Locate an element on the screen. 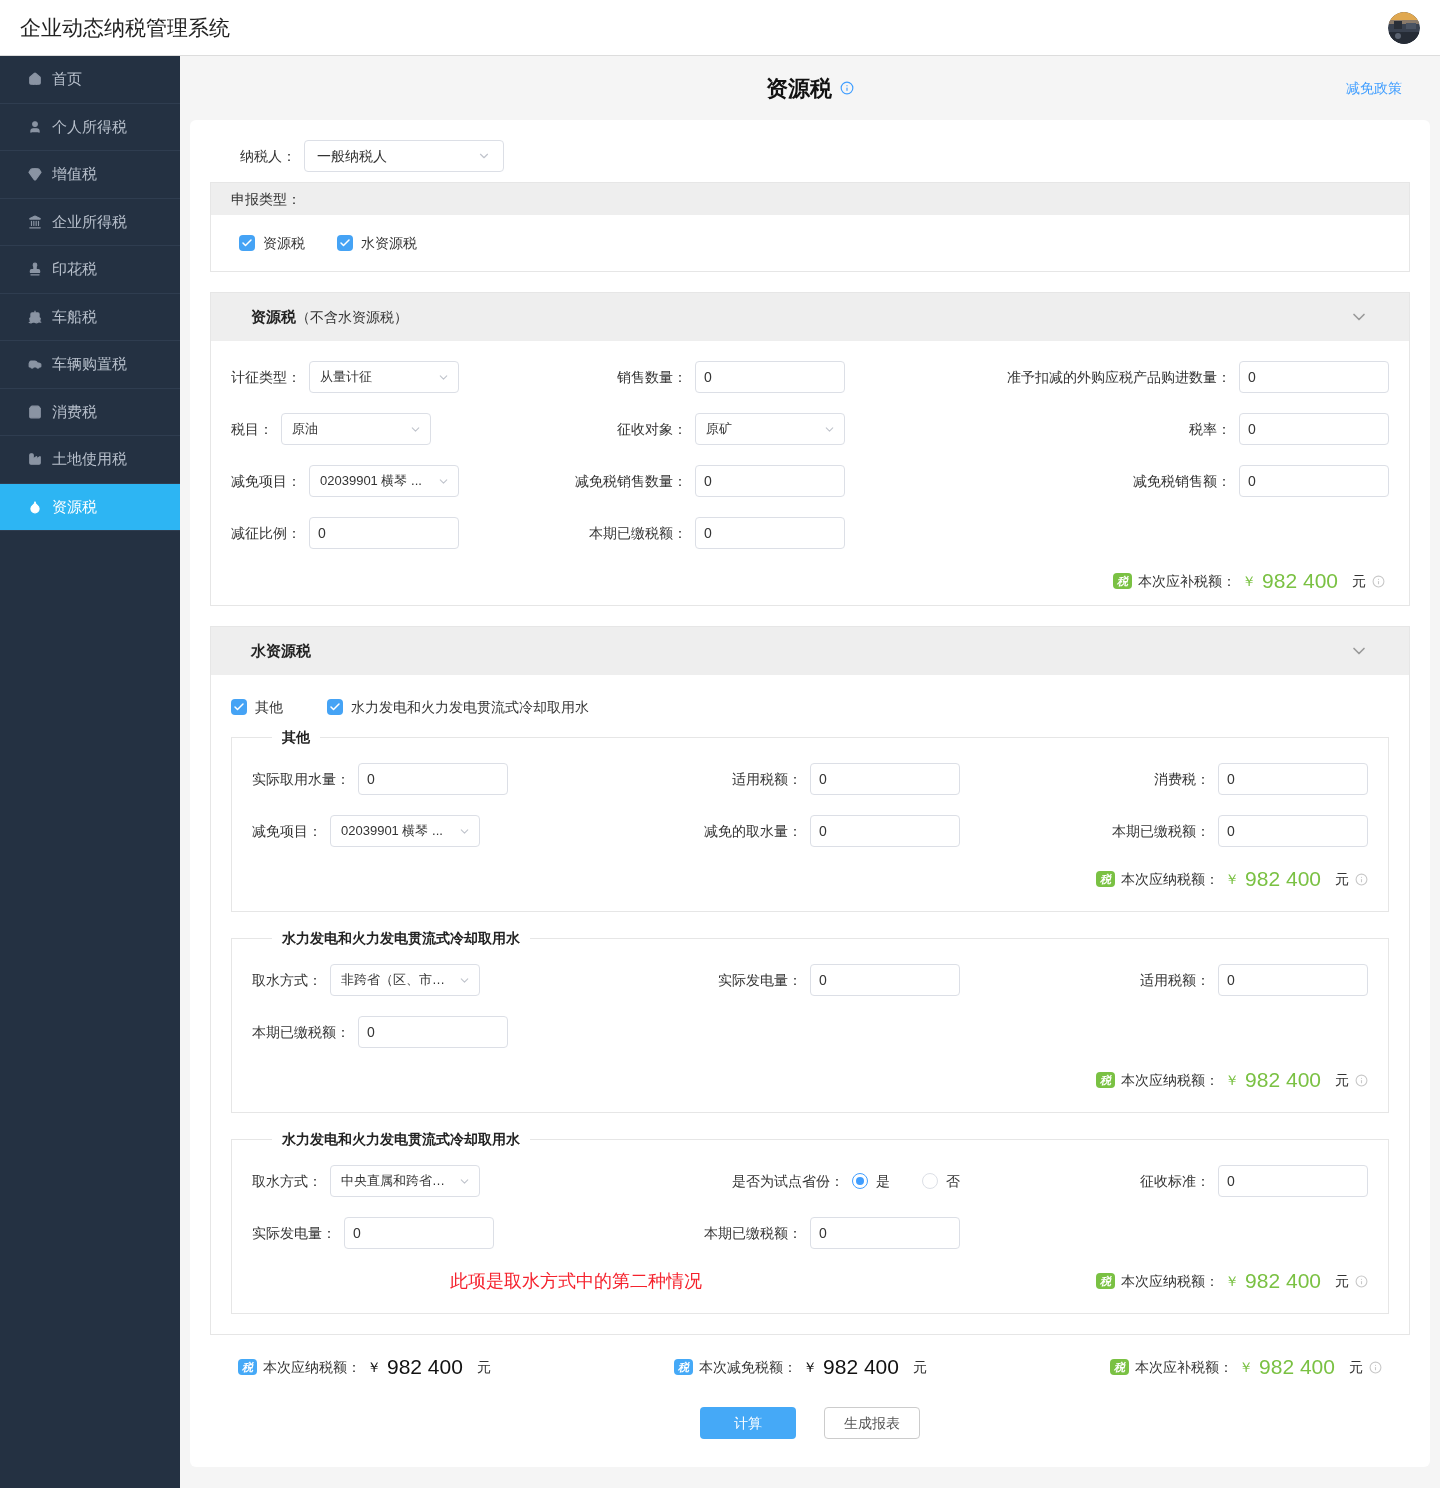 This screenshot has height=1488, width=1440. sidebar-item: 印花税 is located at coordinates (90, 270).